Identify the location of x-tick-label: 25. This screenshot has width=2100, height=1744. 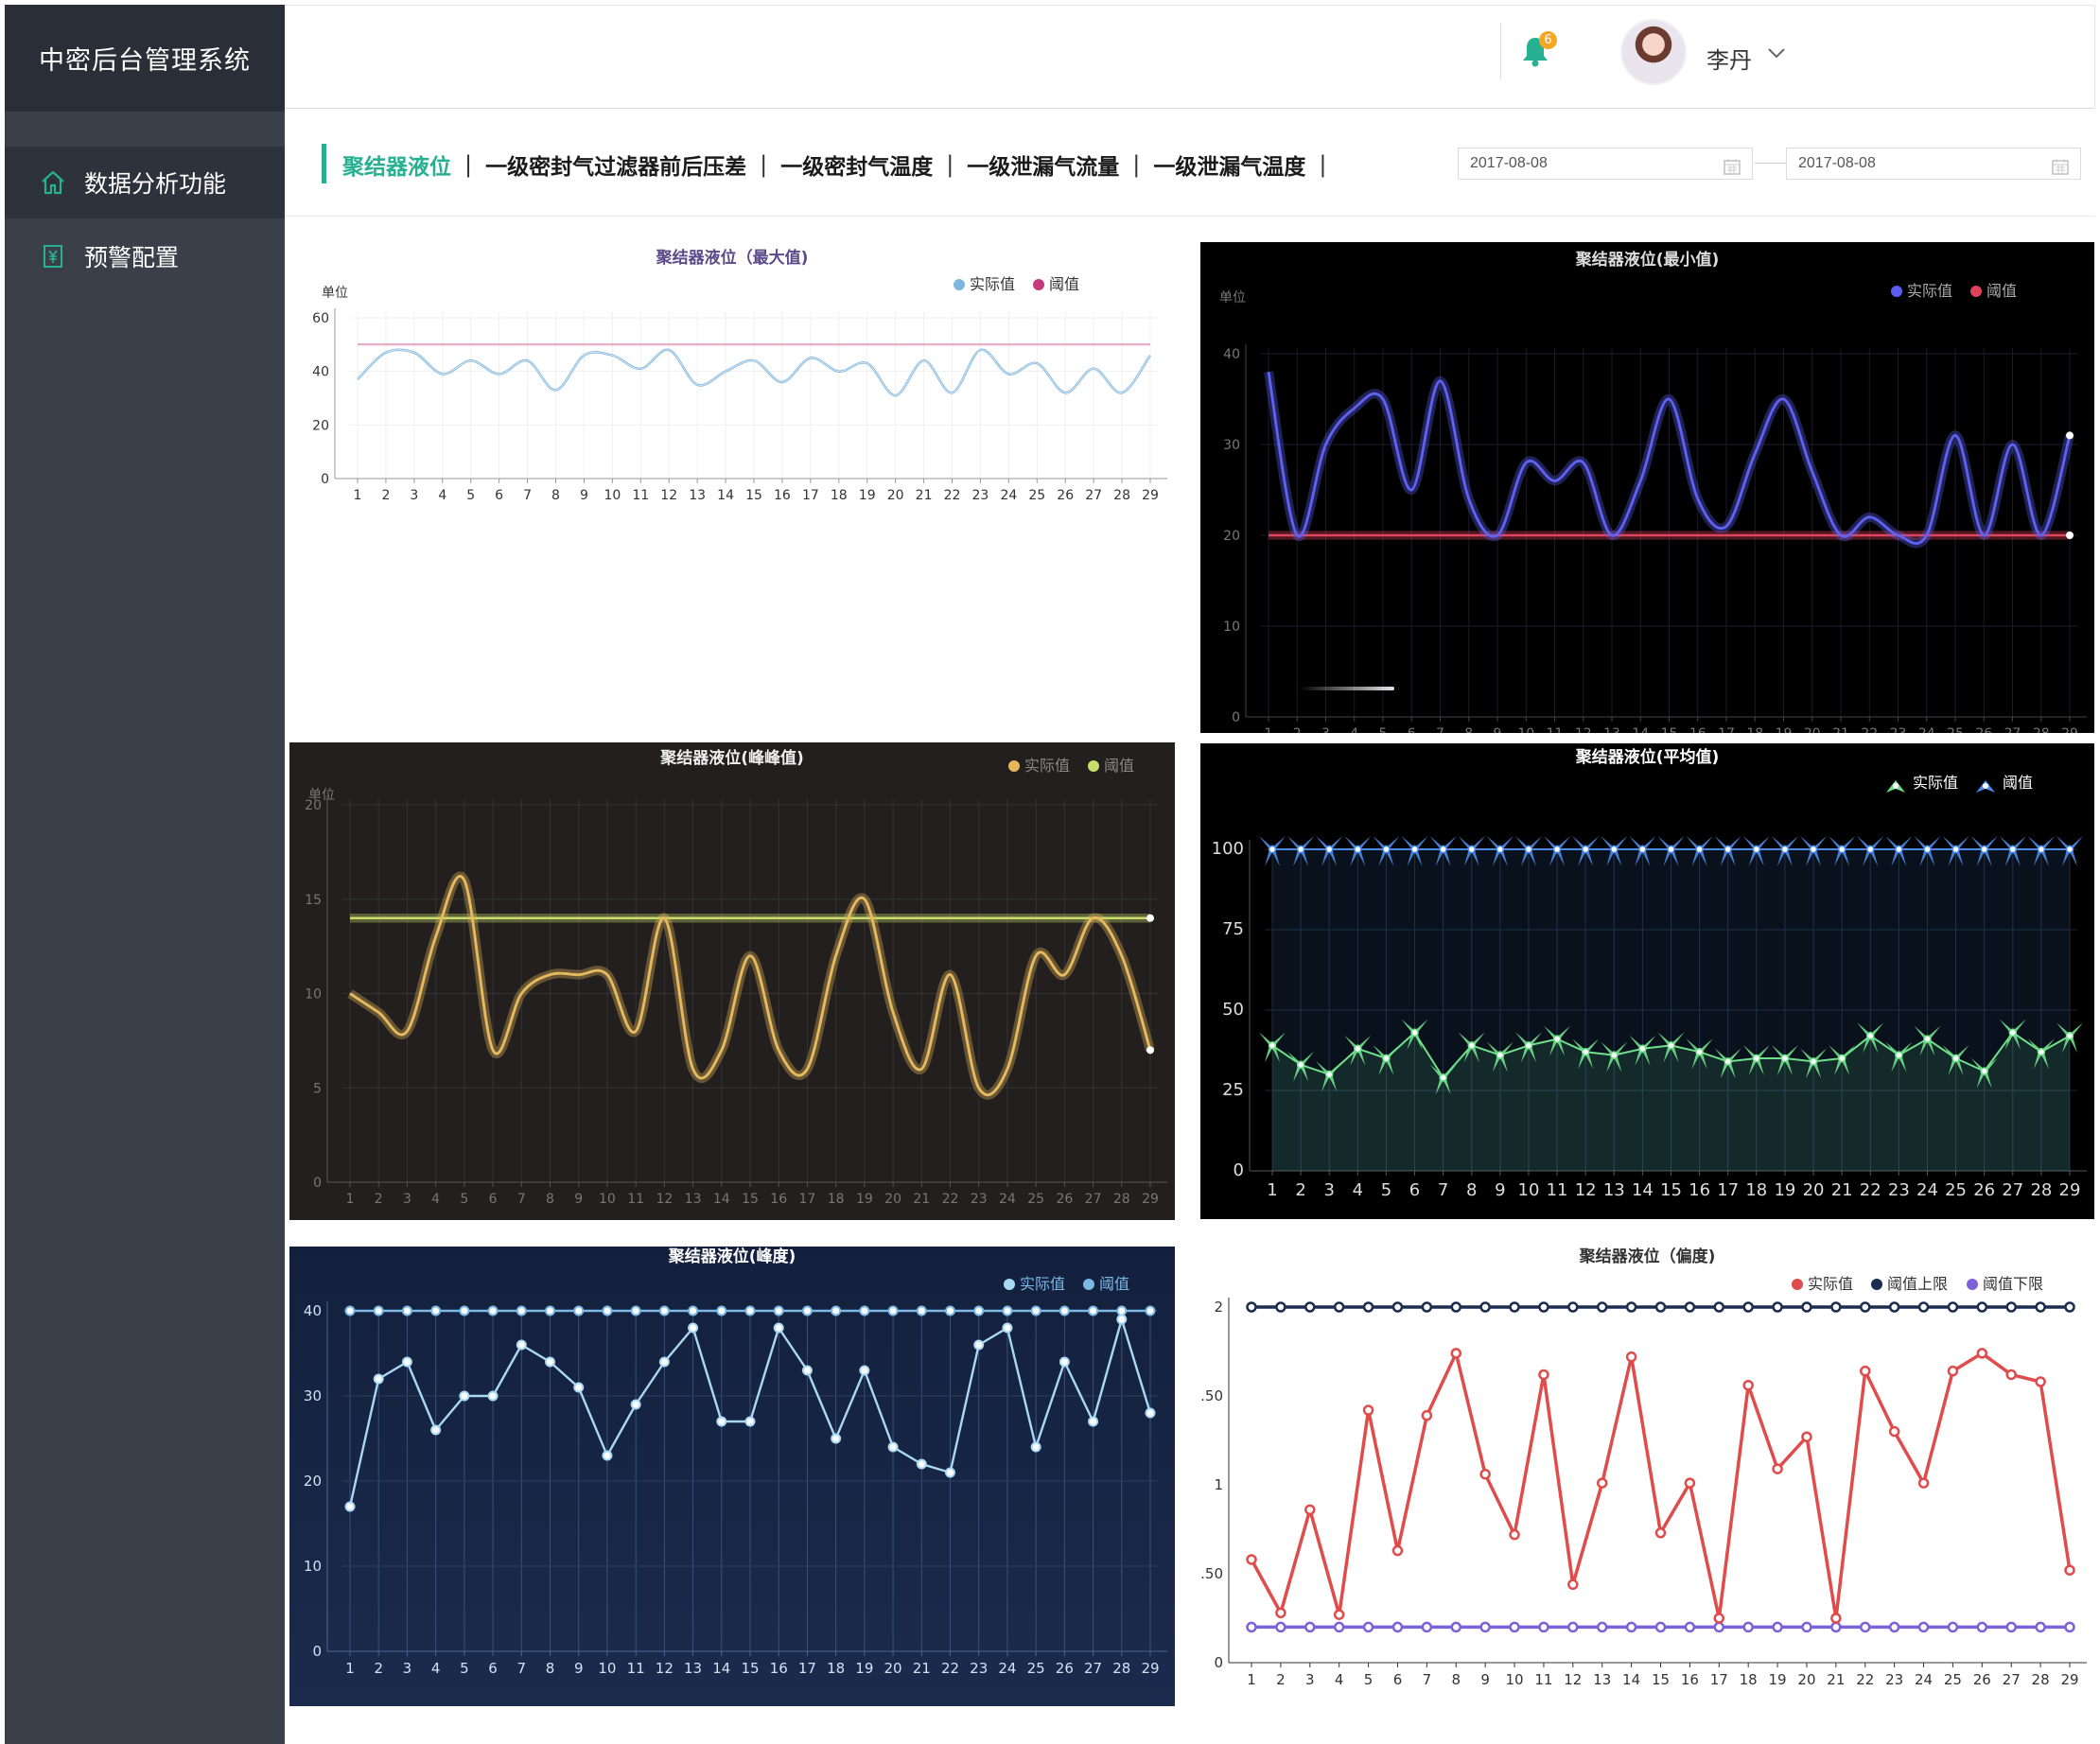
(1956, 1190).